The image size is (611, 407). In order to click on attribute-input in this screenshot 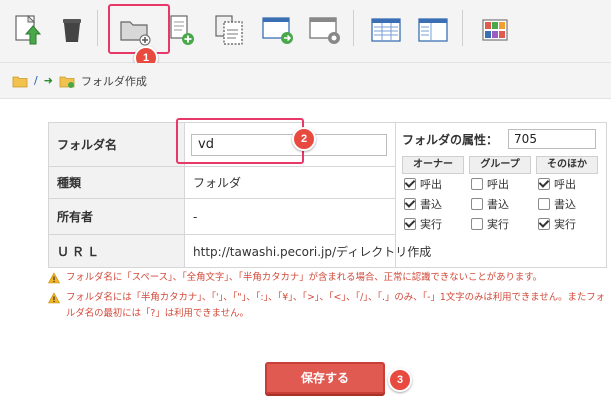, I will do `click(552, 139)`.